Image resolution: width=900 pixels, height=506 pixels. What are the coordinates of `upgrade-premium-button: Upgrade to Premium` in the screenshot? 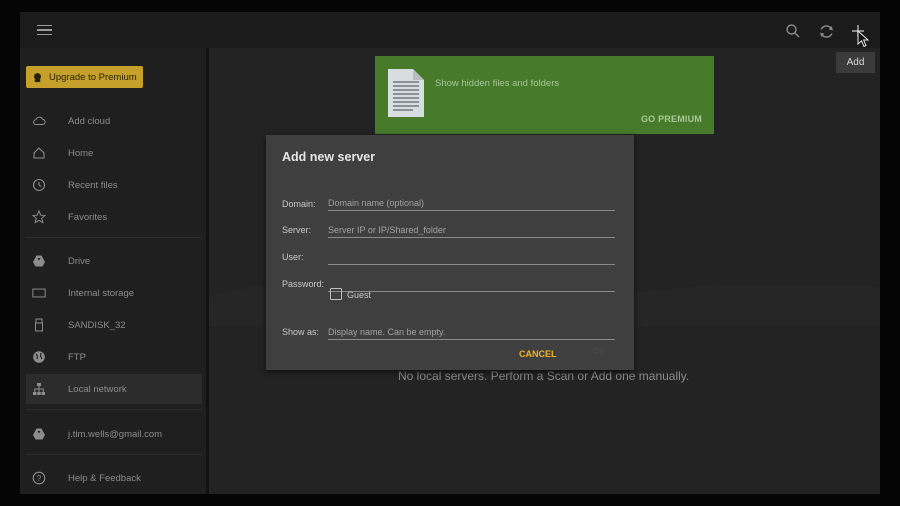 It's located at (84, 77).